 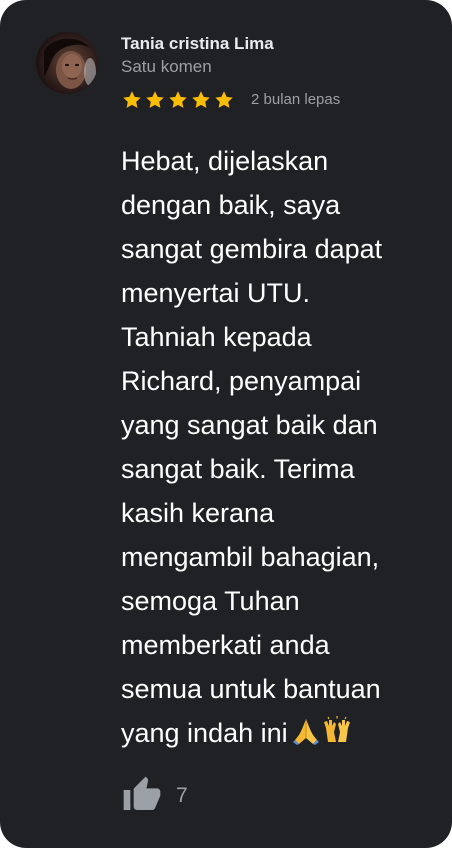 I want to click on review-text-line: menyertai UTU., so click(x=216, y=293).